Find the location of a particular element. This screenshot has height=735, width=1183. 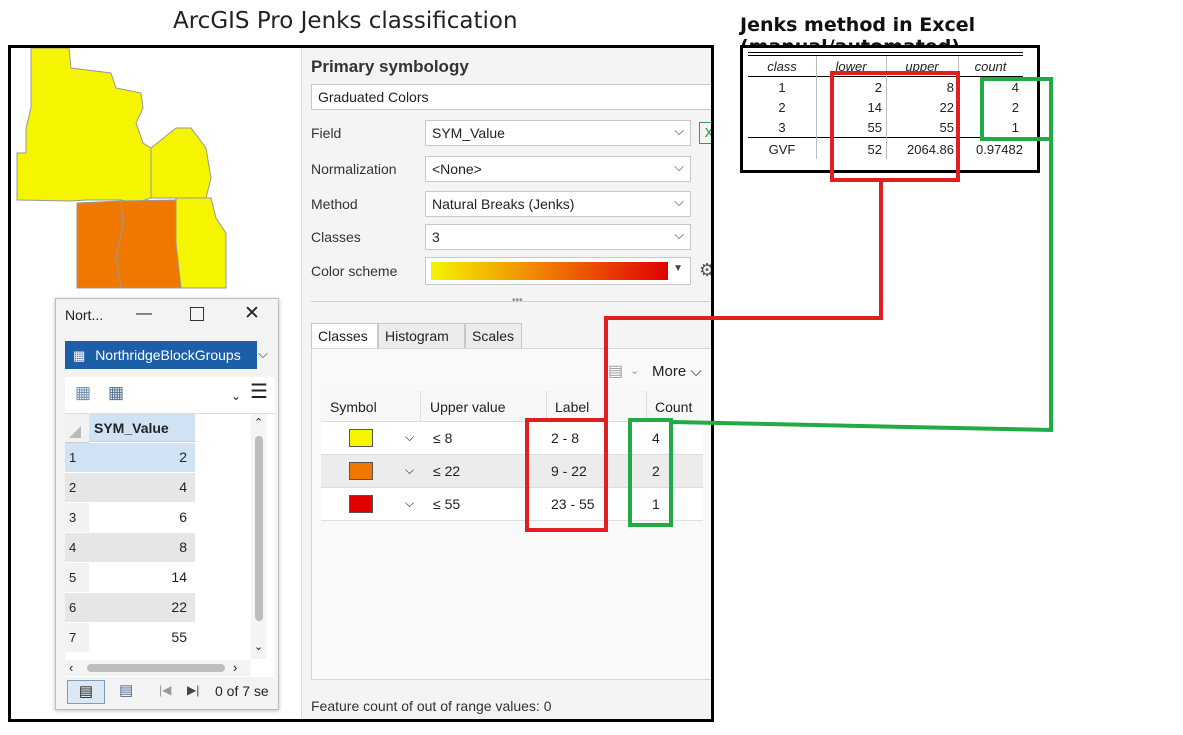

excel-cell: 14 is located at coordinates (874, 107).